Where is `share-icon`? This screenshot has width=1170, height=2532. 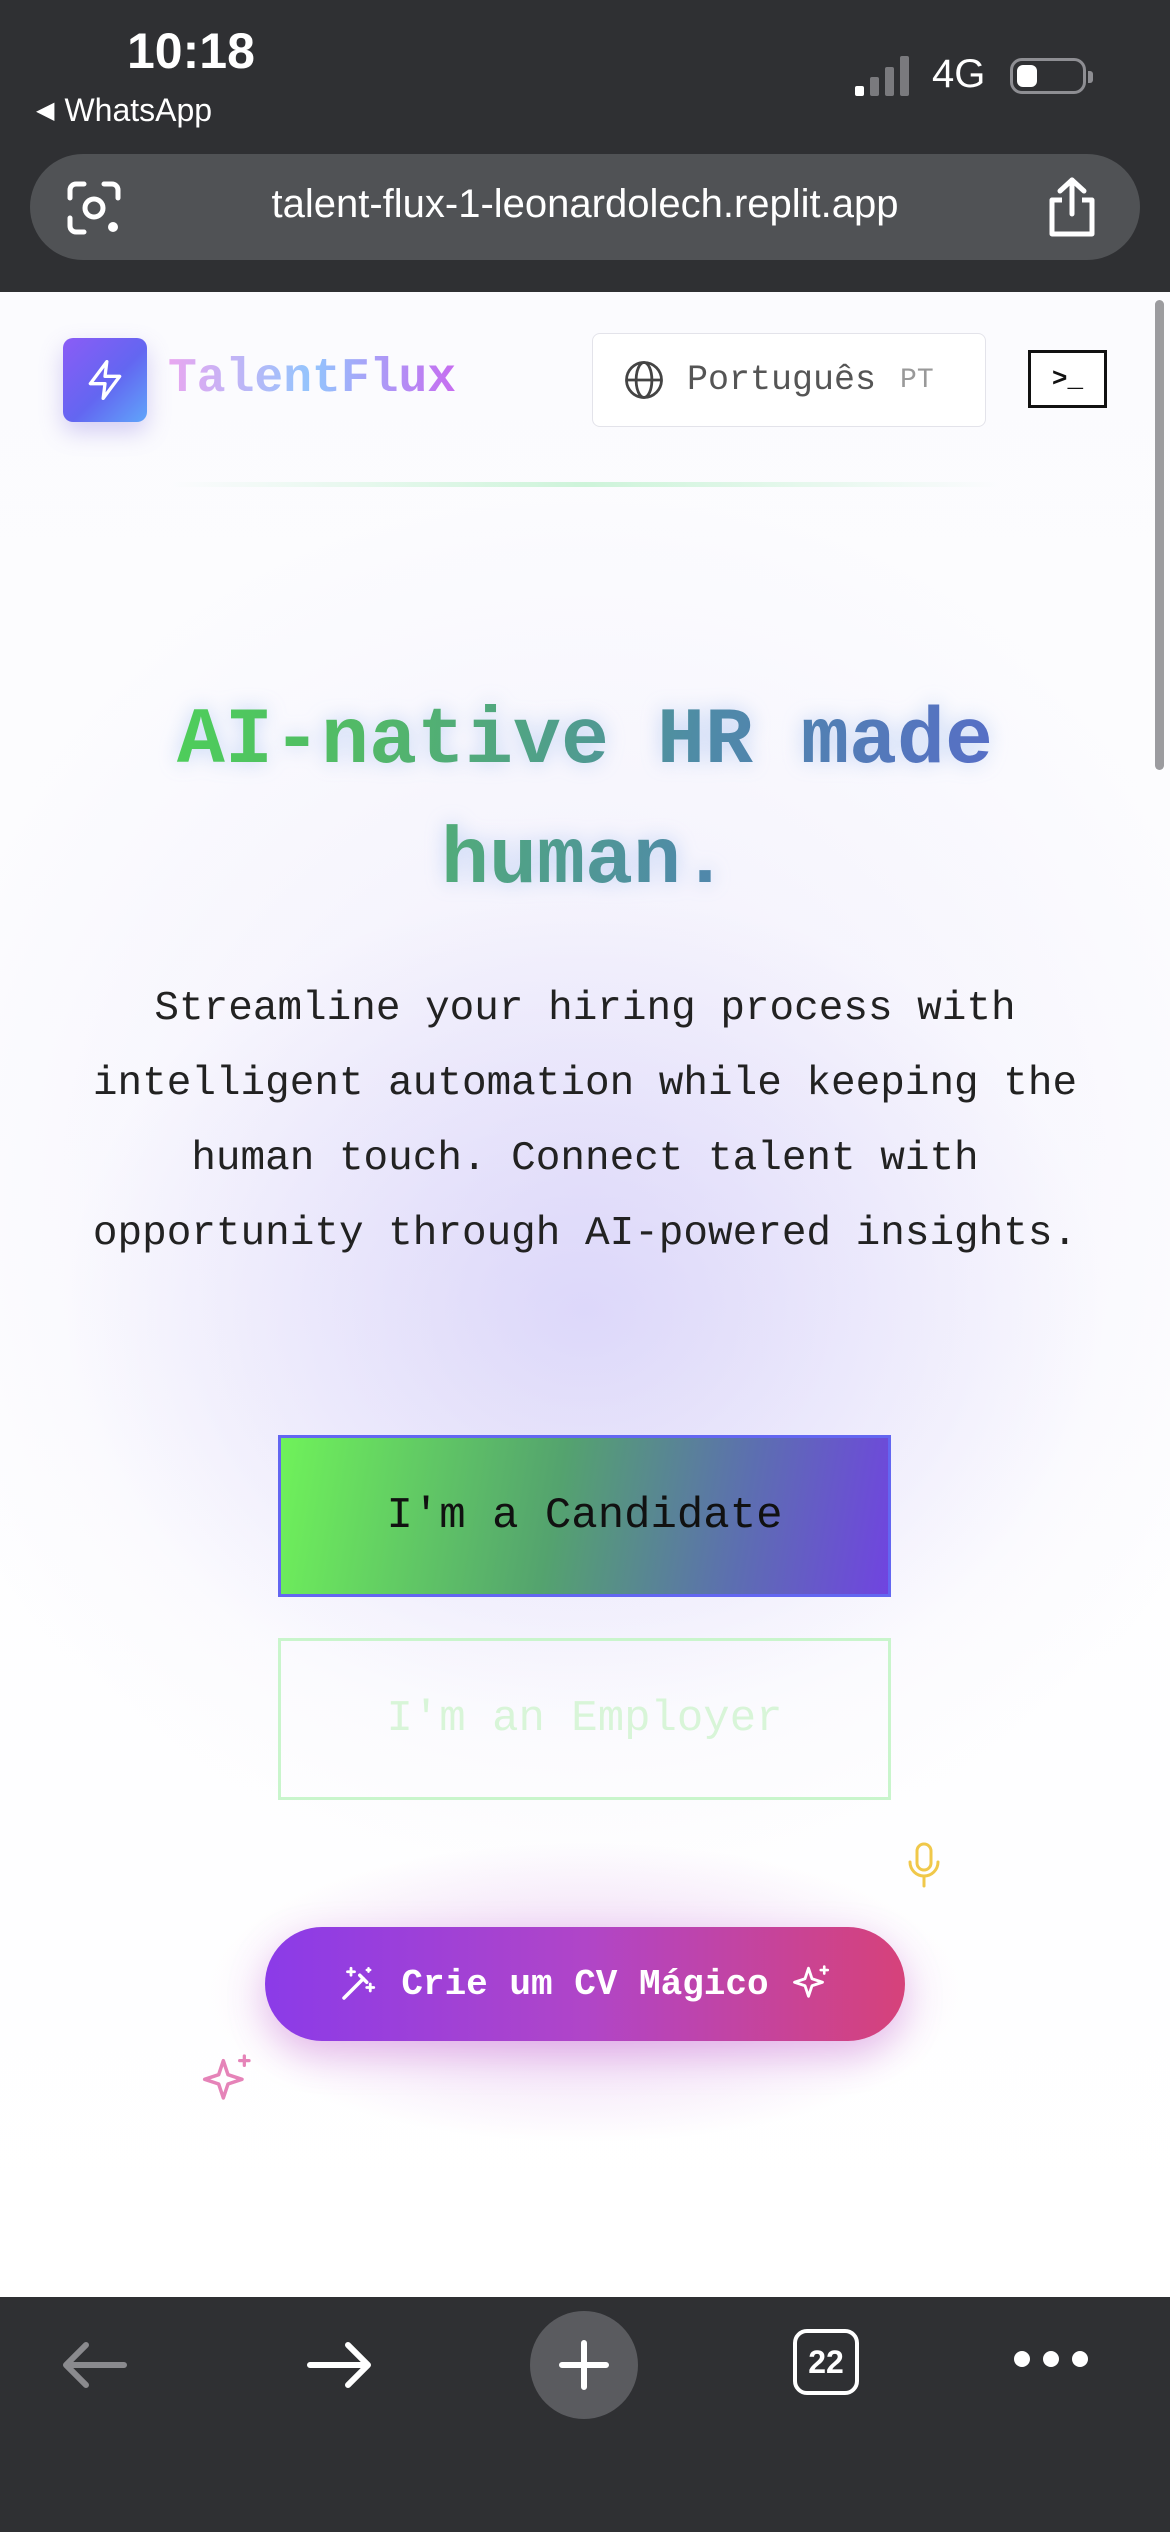 share-icon is located at coordinates (1072, 207).